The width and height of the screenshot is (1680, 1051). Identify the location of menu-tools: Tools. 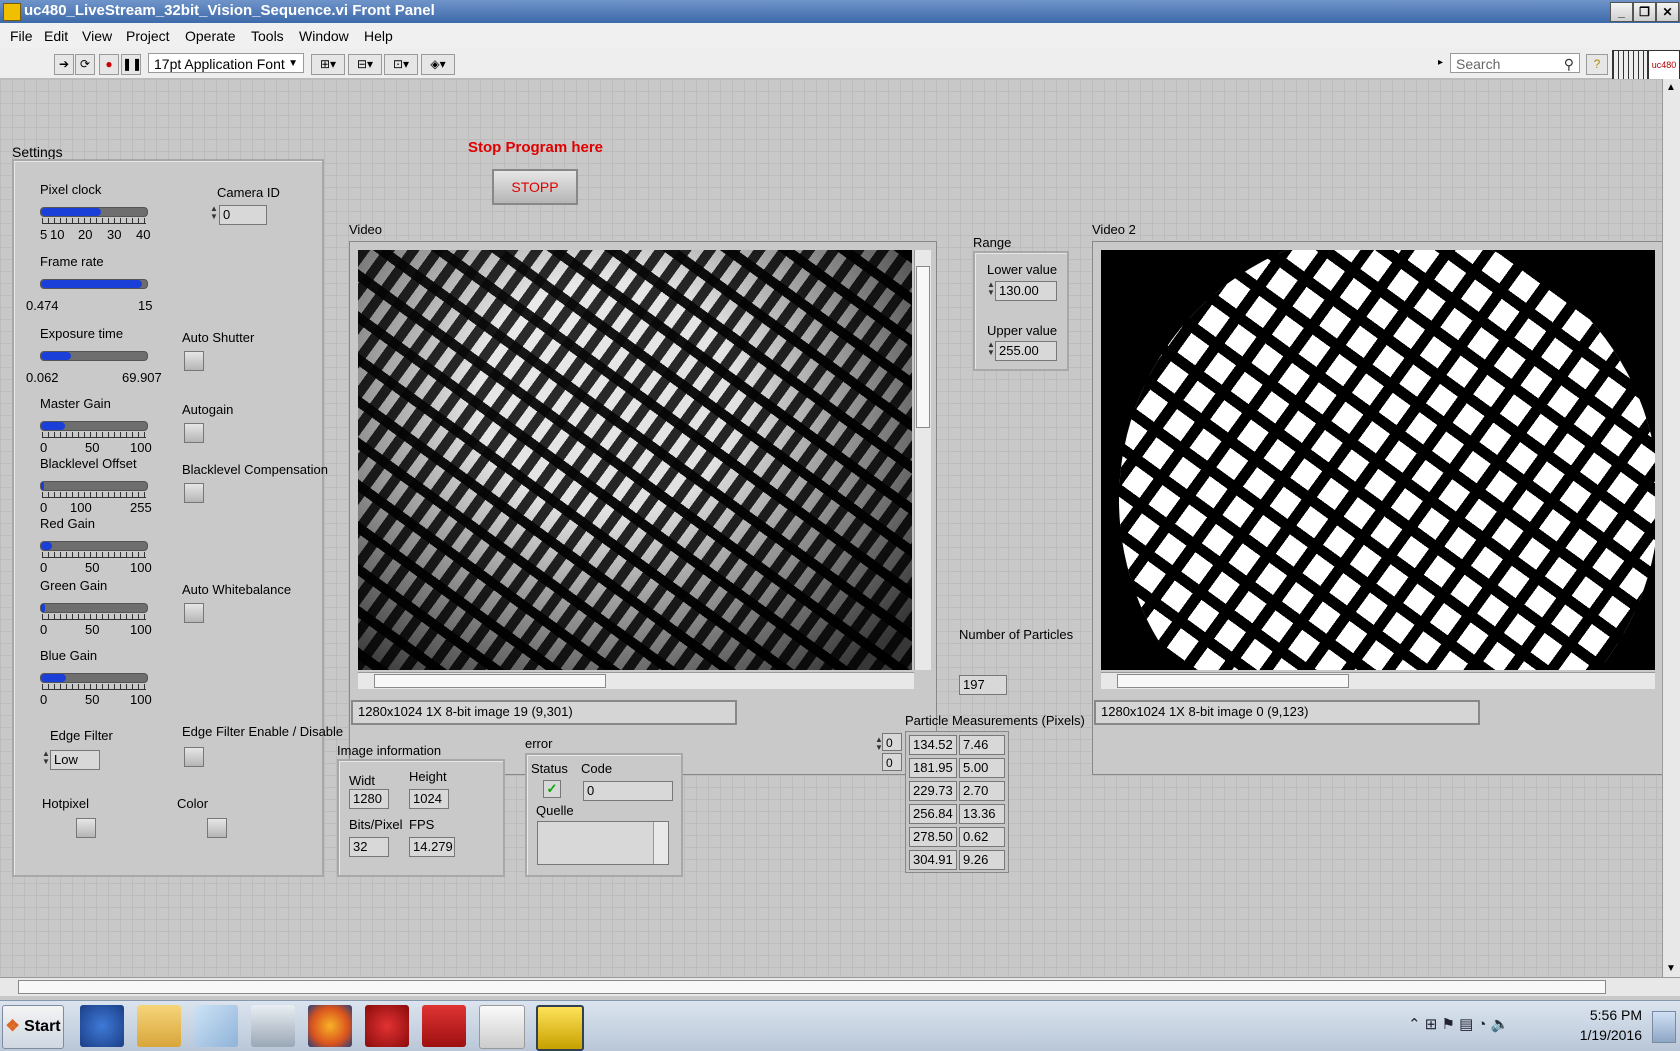
(267, 36).